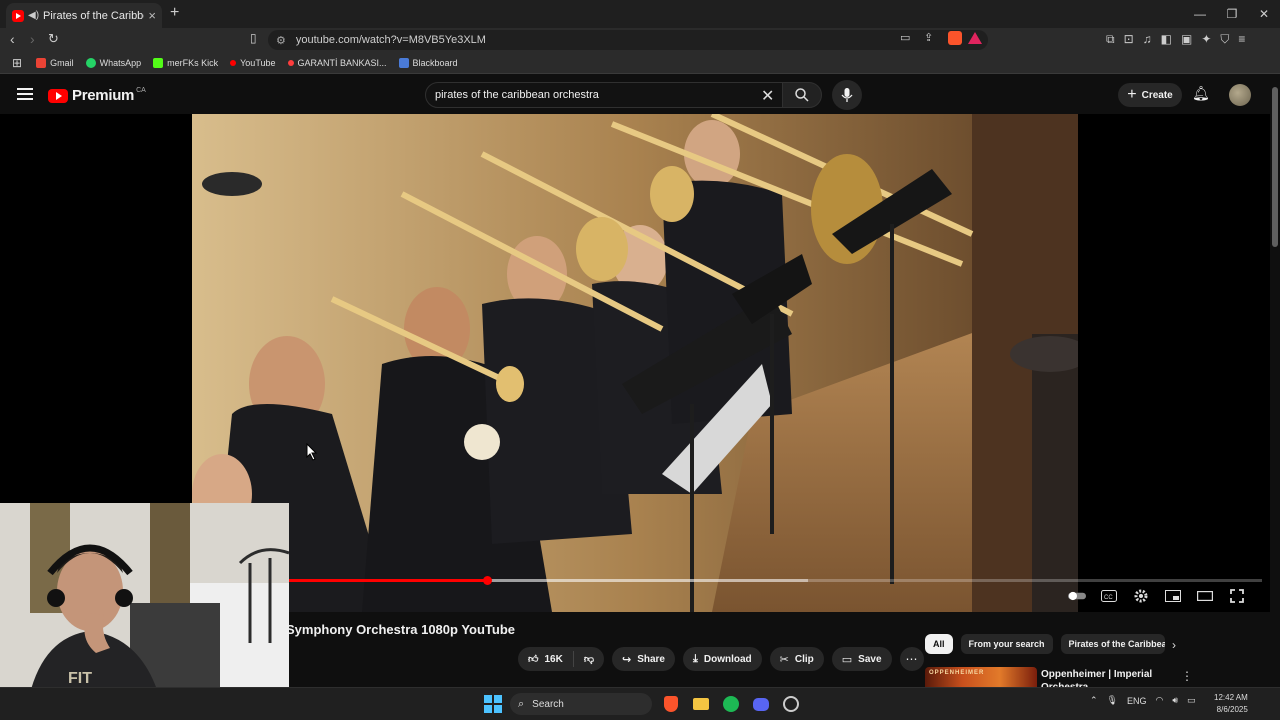 This screenshot has height=720, width=1280. What do you see at coordinates (1275, 167) in the screenshot?
I see `scrollbar-thumb` at bounding box center [1275, 167].